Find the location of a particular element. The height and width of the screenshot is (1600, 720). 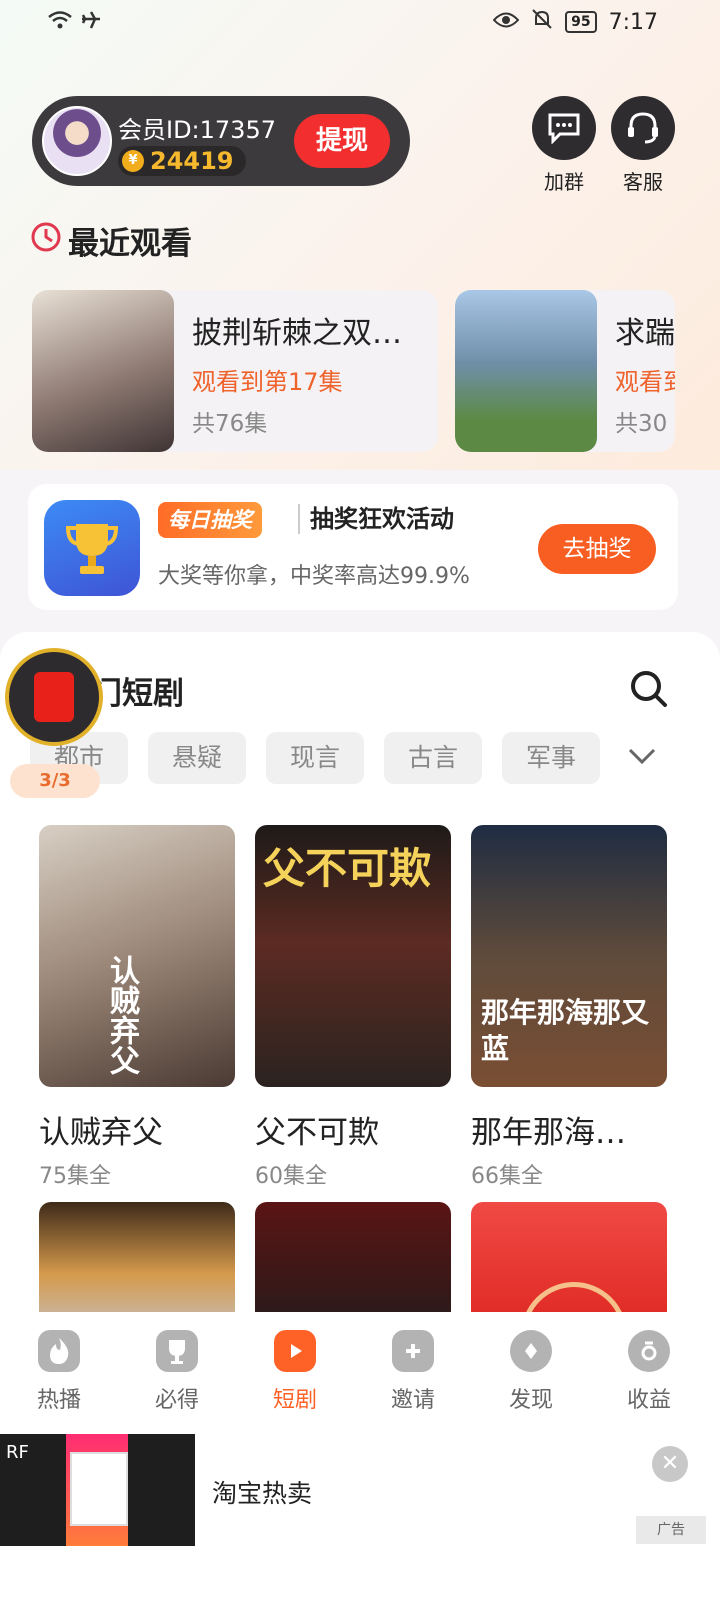

ad-corner-label: RF is located at coordinates (17, 1452).